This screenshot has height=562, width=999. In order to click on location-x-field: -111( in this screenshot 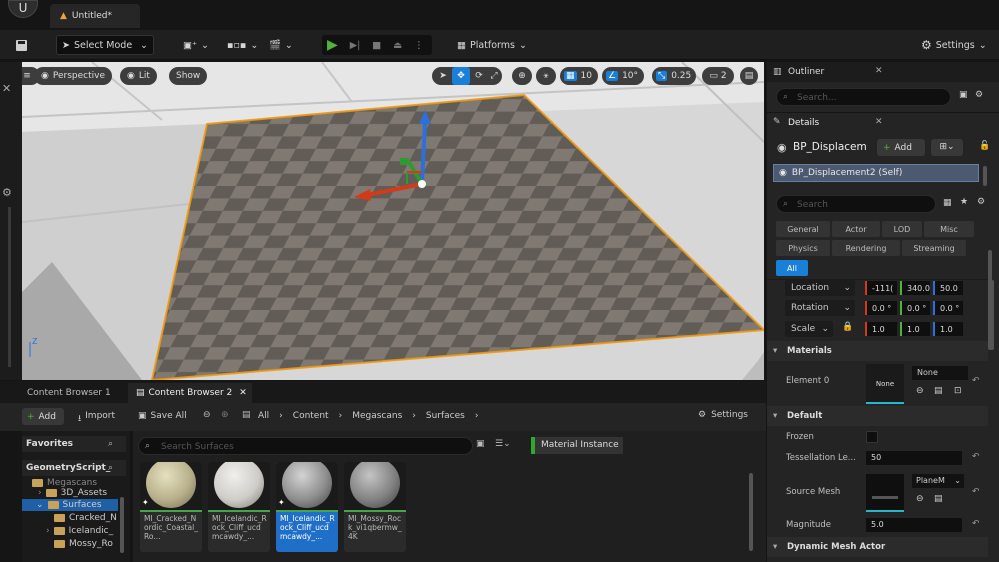, I will do `click(881, 288)`.